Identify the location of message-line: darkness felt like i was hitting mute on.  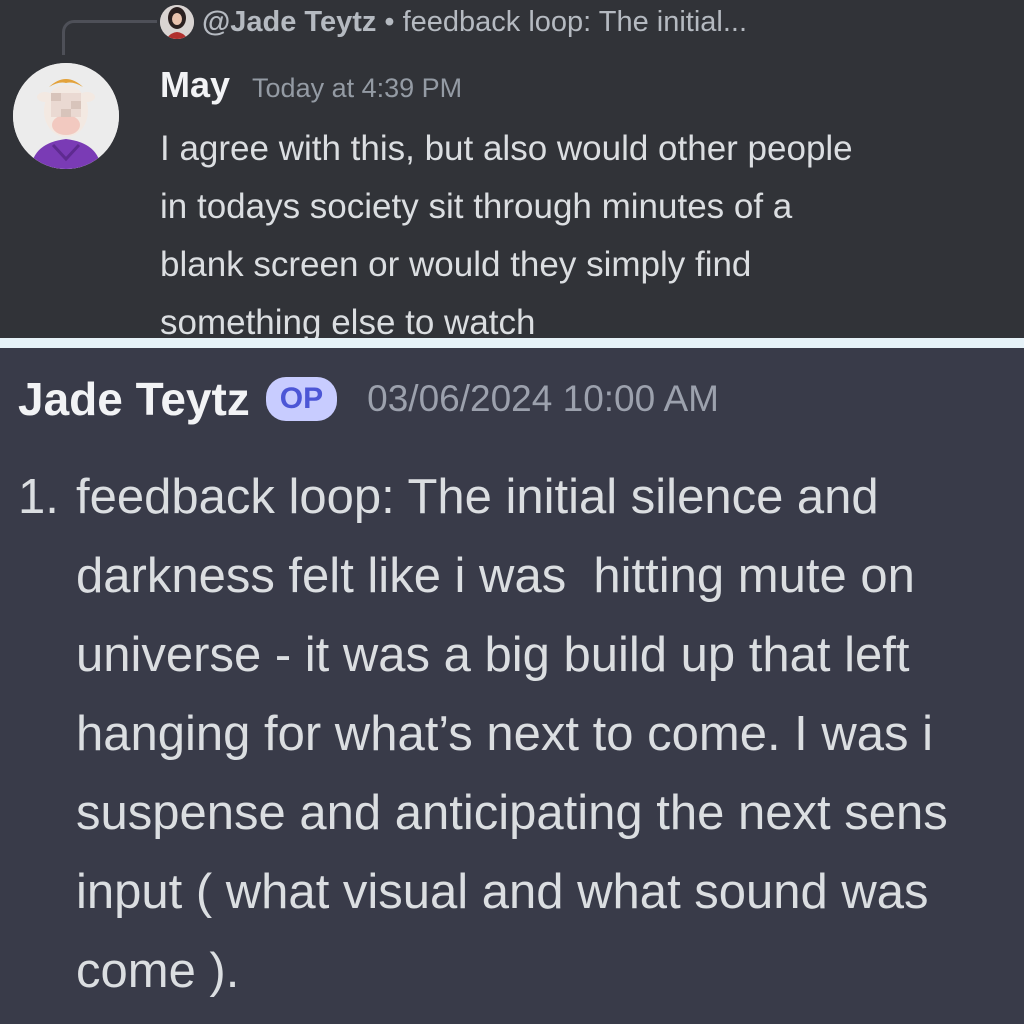
(495, 576).